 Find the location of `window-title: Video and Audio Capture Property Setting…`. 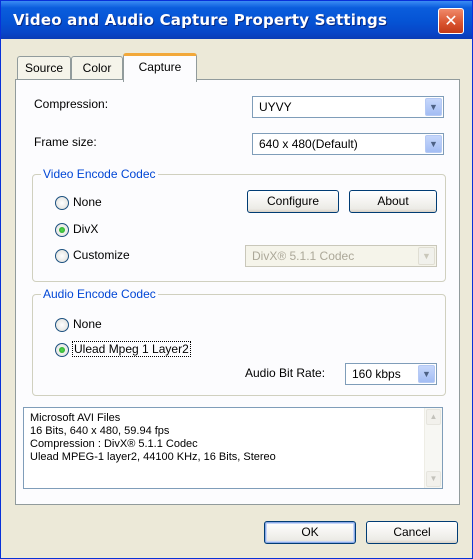

window-title: Video and Audio Capture Property Setting… is located at coordinates (200, 20).